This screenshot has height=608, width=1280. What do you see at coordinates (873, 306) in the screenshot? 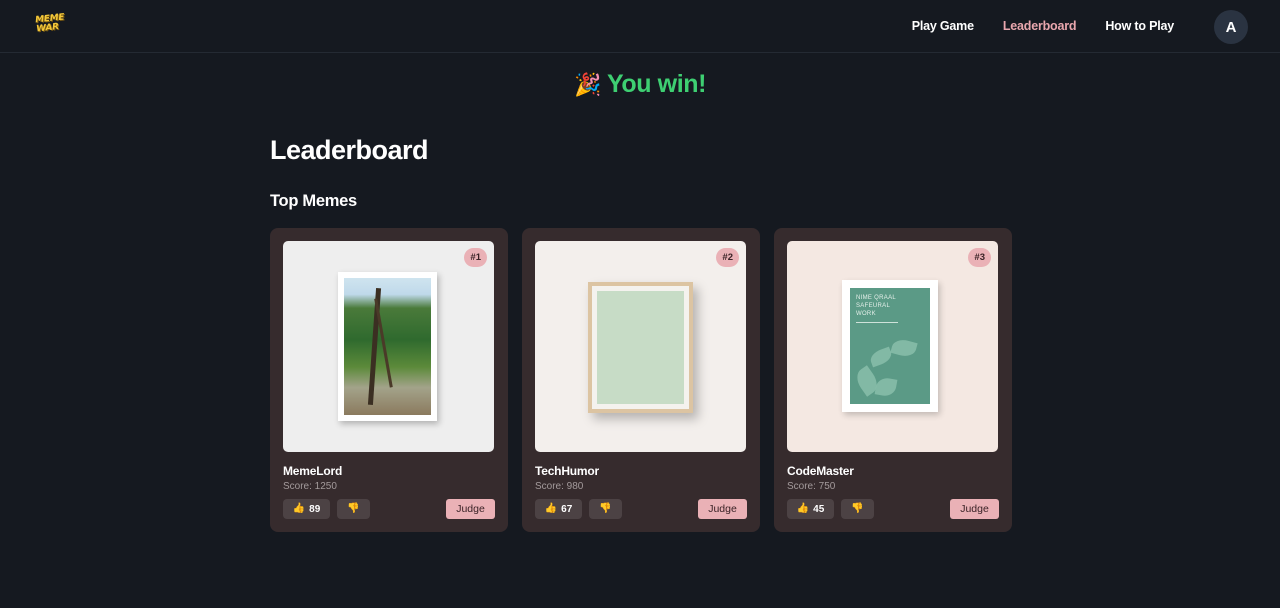
I see `poster-line-2: SAFEURAL` at bounding box center [873, 306].